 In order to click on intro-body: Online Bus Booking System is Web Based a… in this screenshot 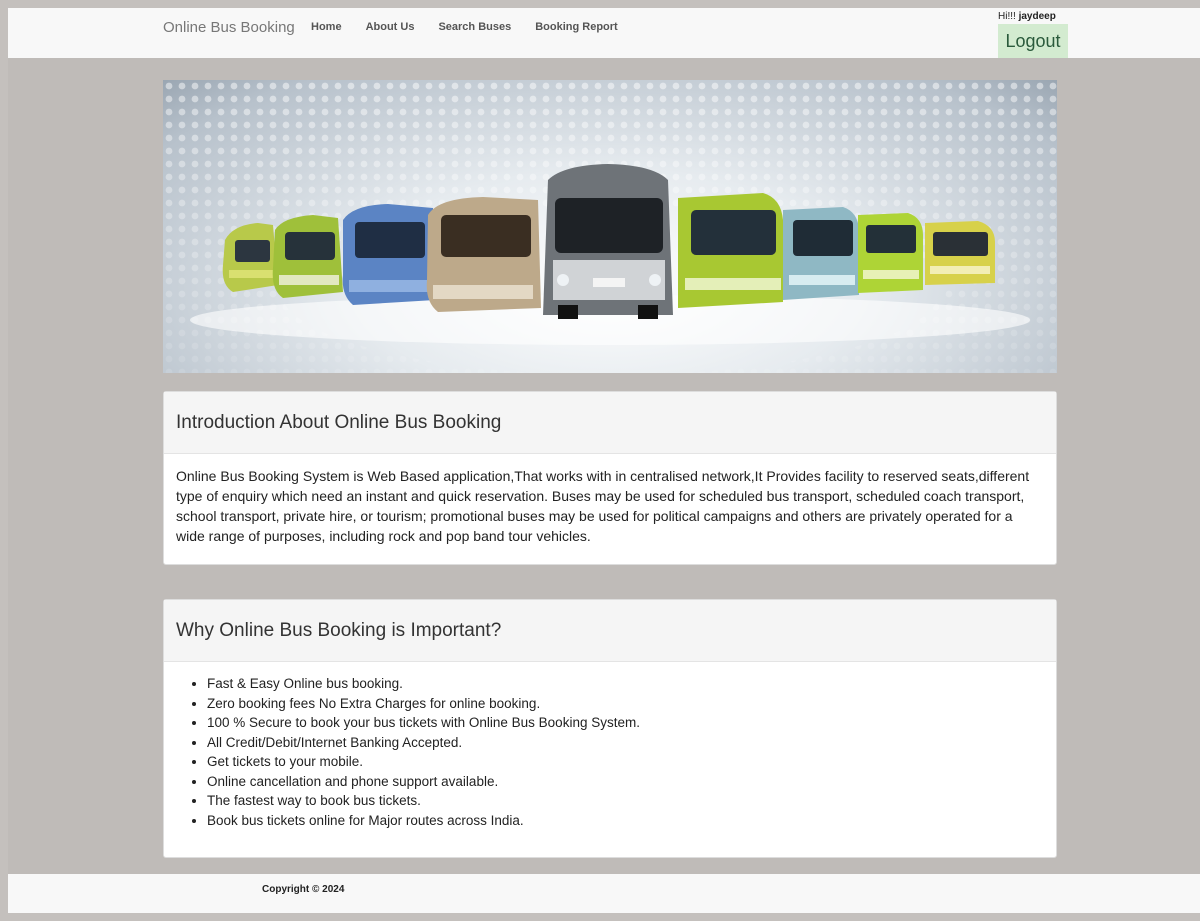, I will do `click(603, 506)`.